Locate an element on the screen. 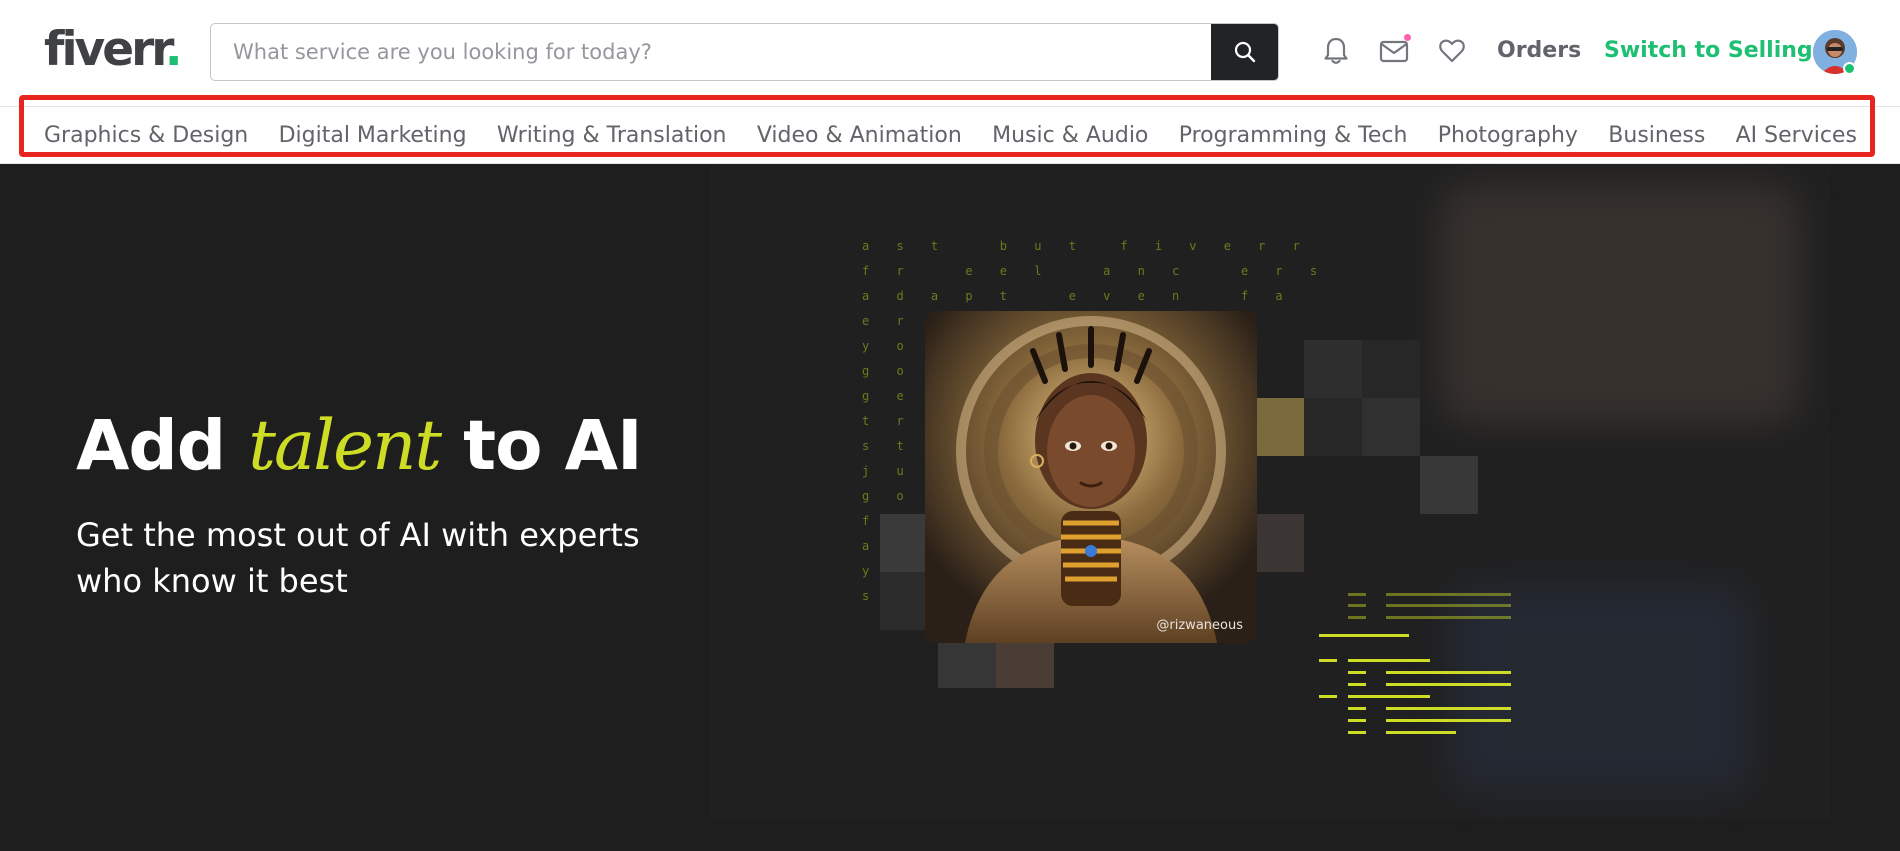 The image size is (1900, 851). messages-button is located at coordinates (1394, 51).